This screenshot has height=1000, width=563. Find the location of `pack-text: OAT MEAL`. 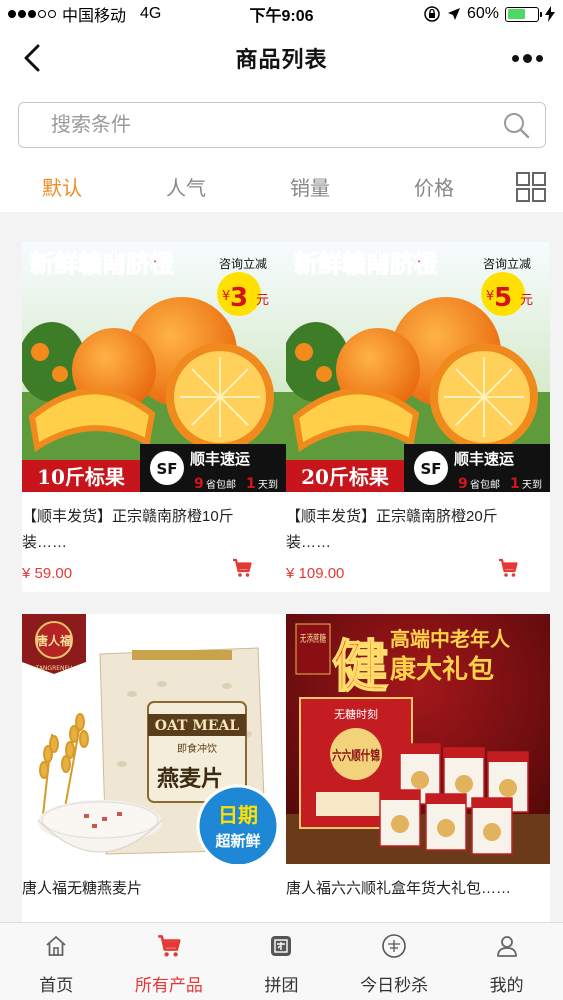

pack-text: OAT MEAL is located at coordinates (197, 726).